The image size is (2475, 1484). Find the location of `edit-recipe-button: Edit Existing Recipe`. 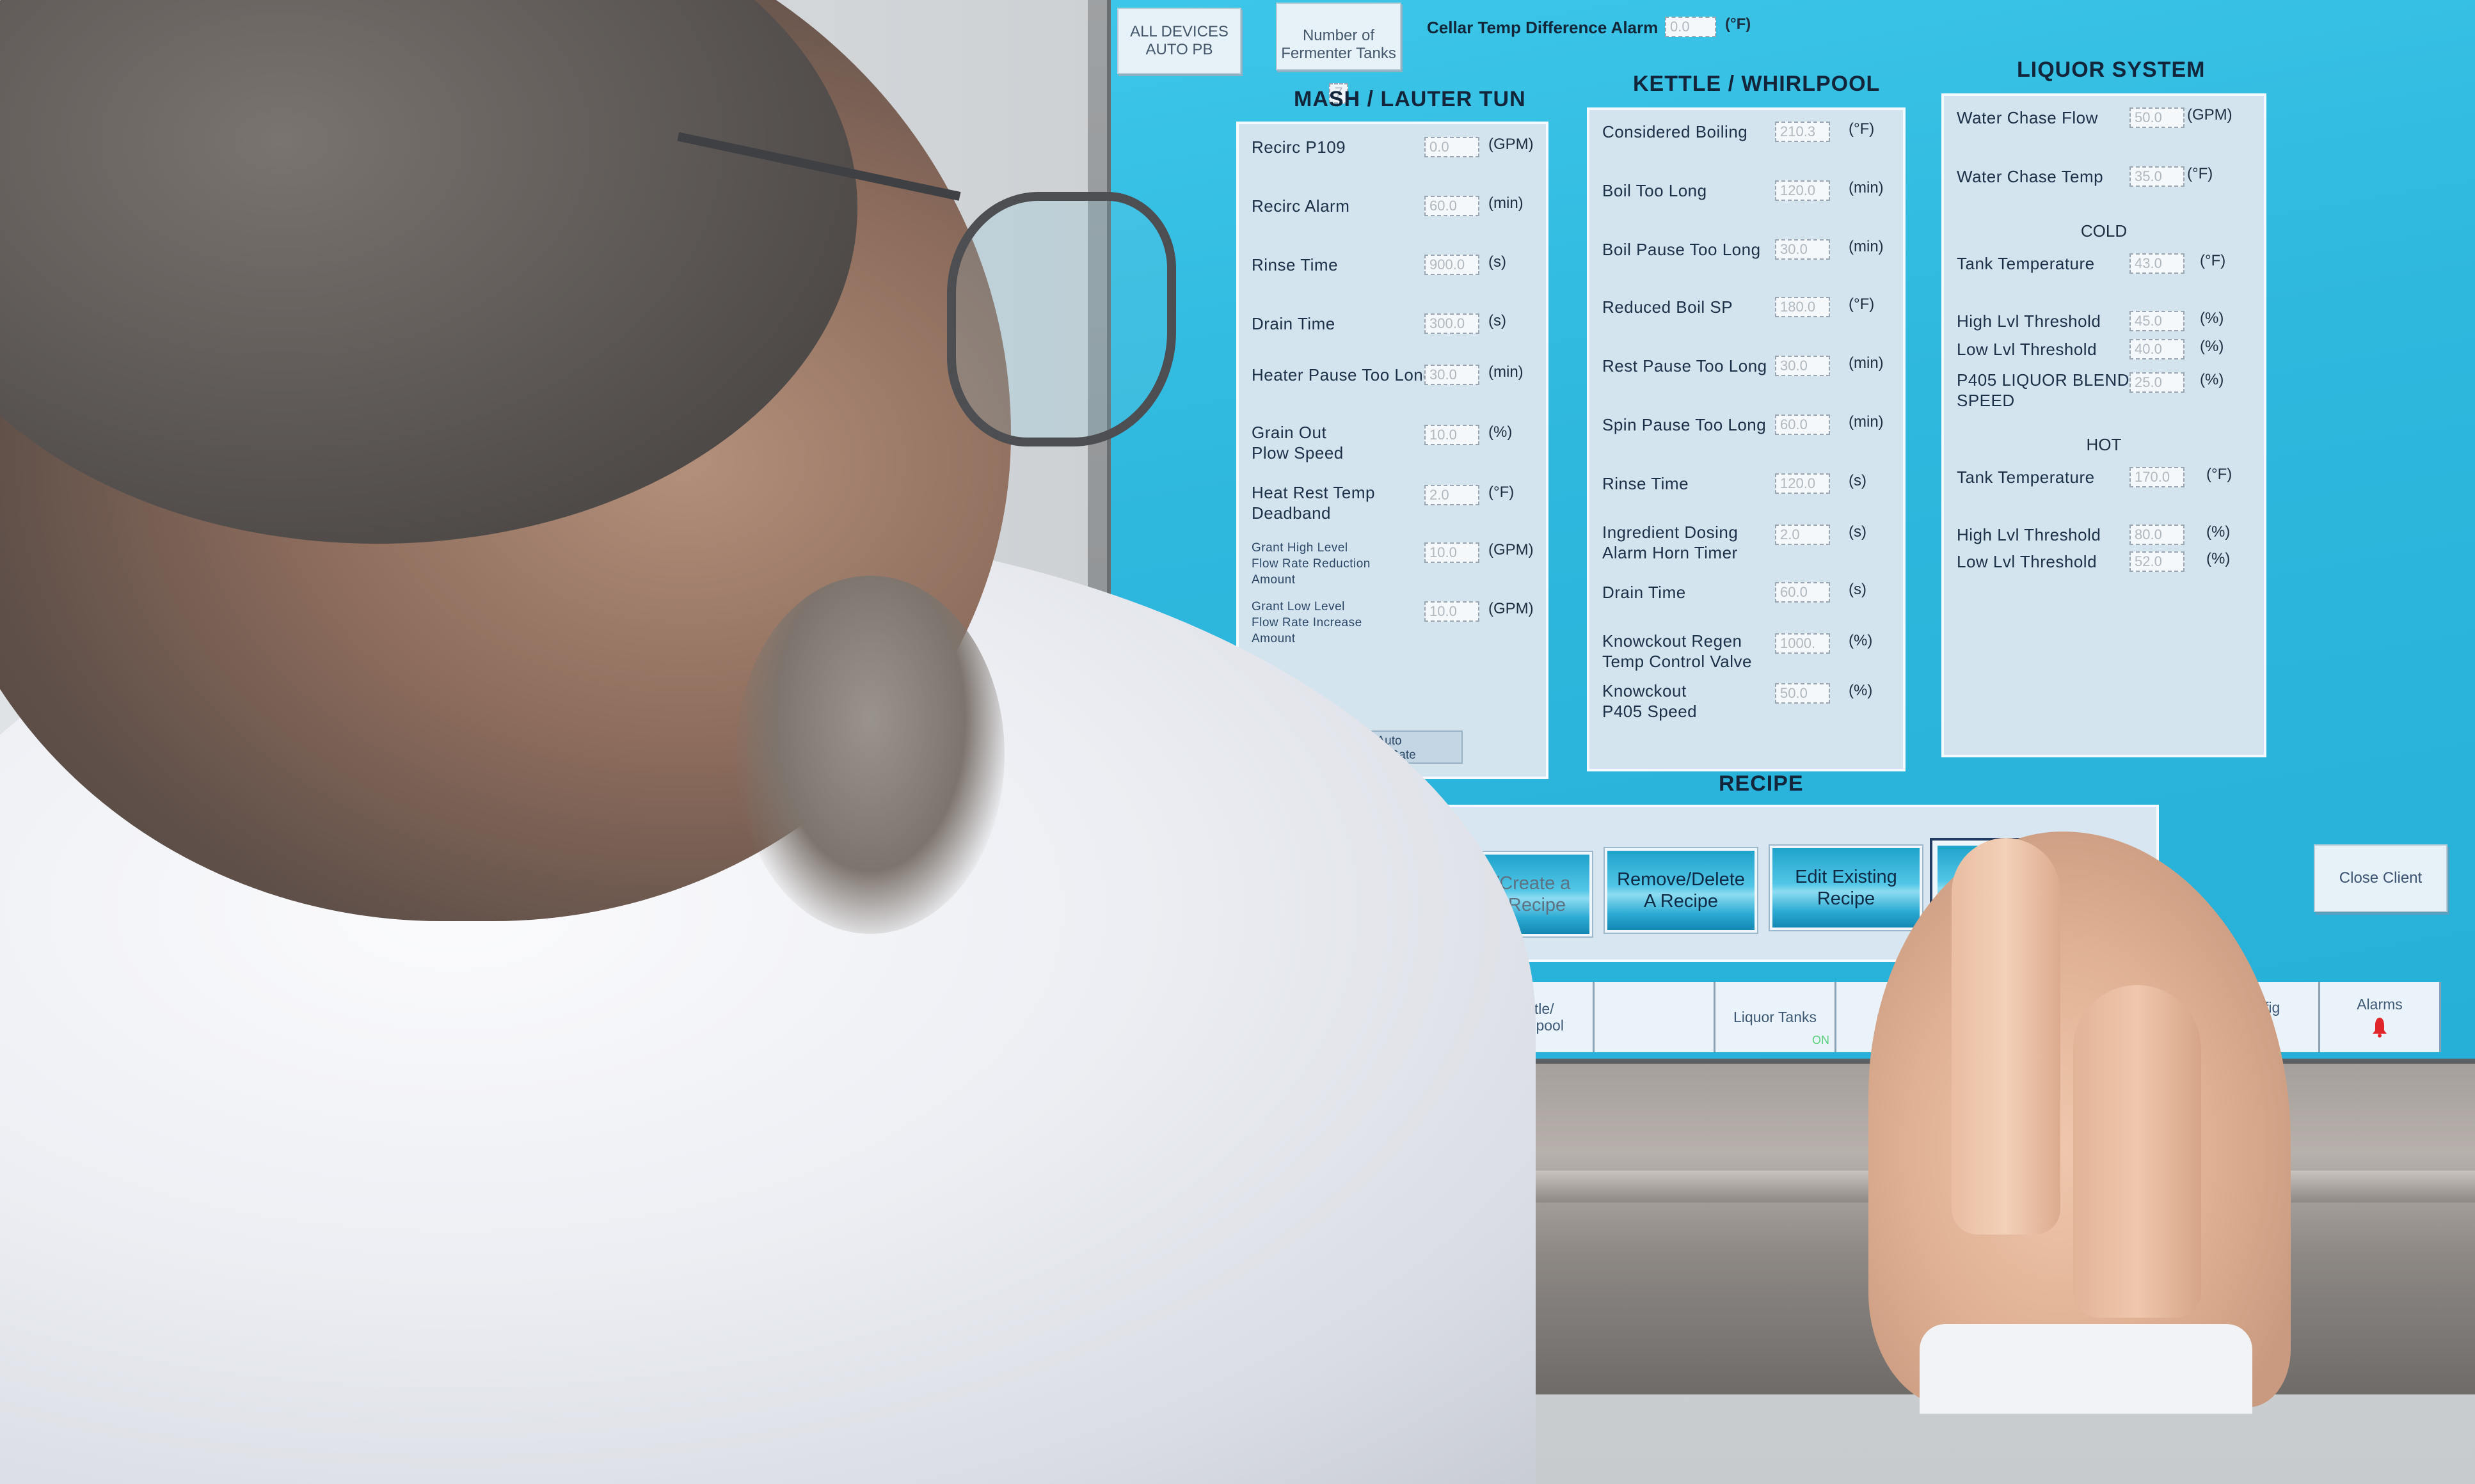

edit-recipe-button: Edit Existing Recipe is located at coordinates (1846, 888).